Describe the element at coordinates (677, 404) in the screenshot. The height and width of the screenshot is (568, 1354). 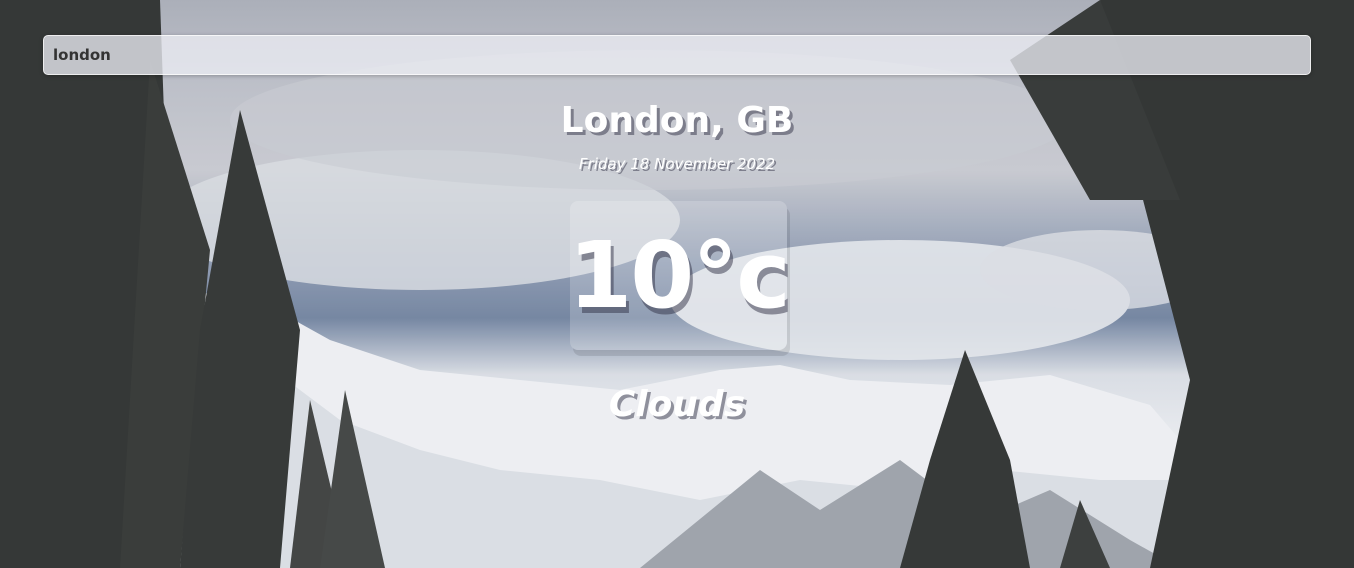
I see `weather-condition: Clouds` at that location.